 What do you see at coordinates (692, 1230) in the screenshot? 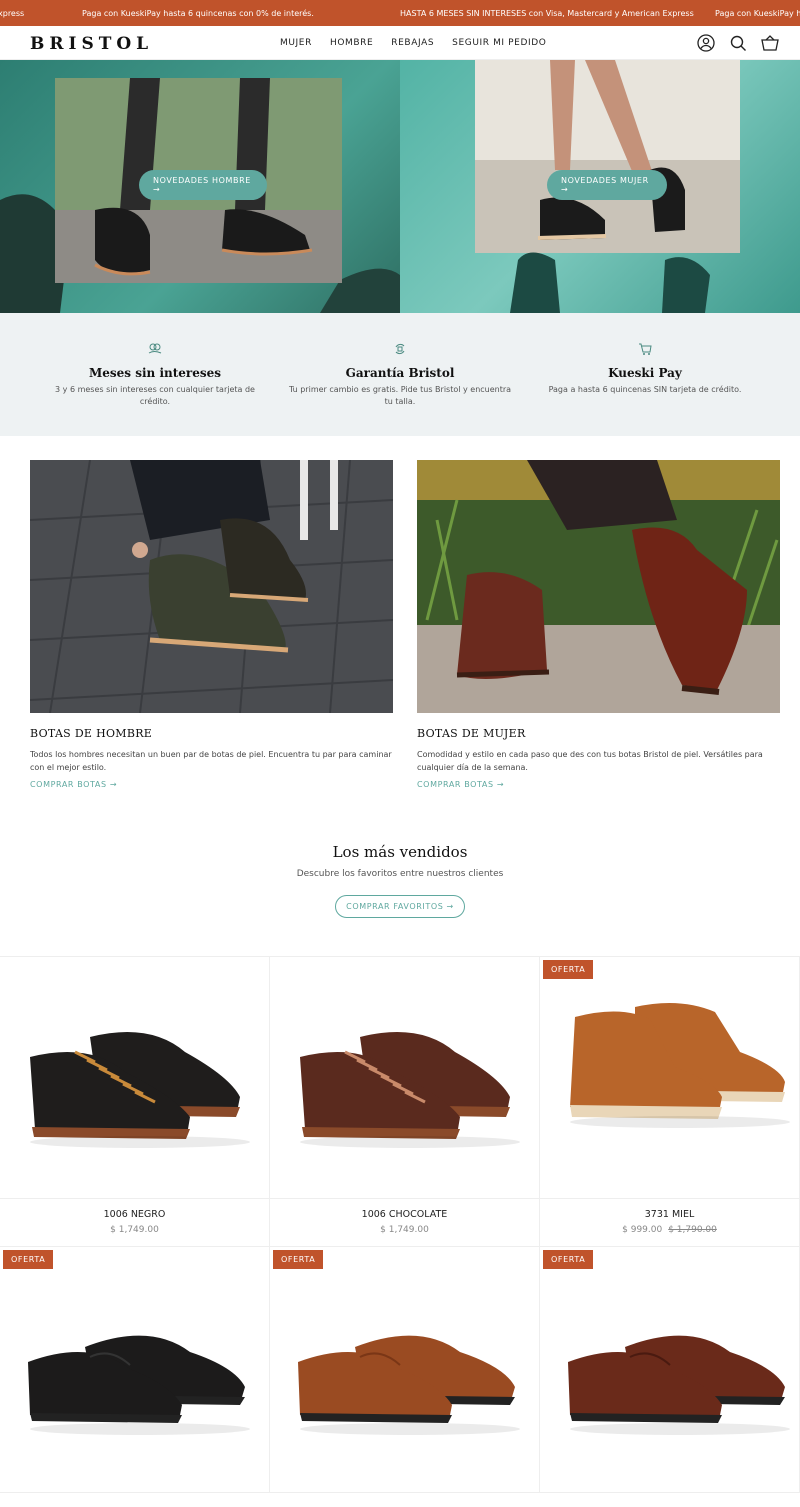
I see `product-old-price: $ 1,790.00` at bounding box center [692, 1230].